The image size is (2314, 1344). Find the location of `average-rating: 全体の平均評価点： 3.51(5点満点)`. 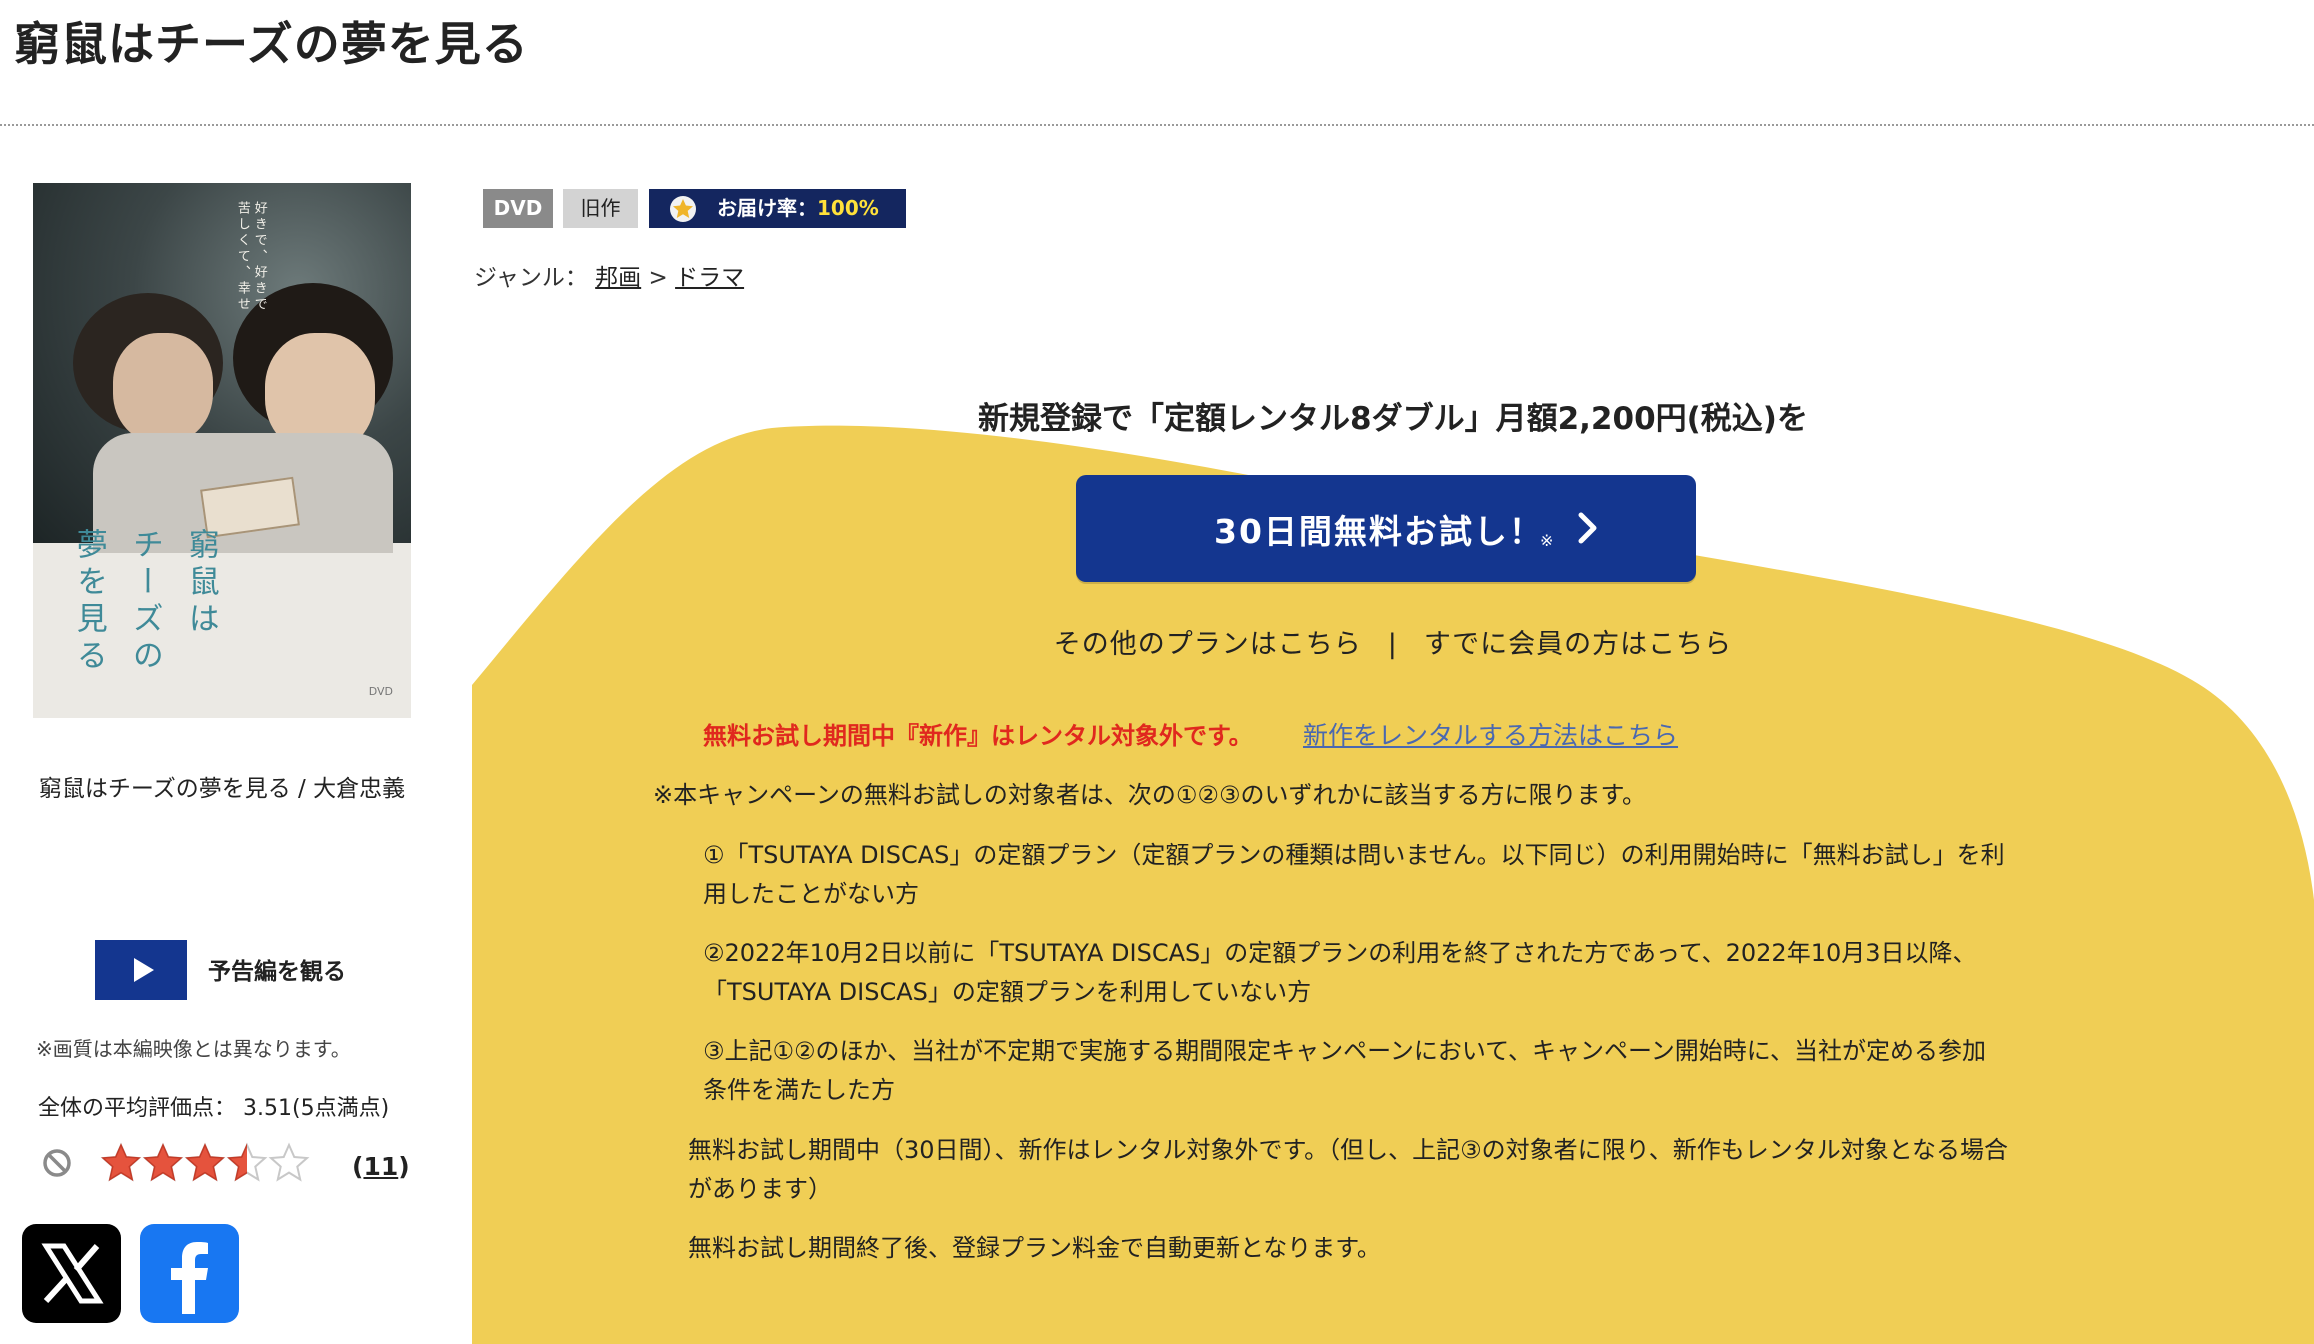

average-rating: 全体の平均評価点： 3.51(5点満点) is located at coordinates (213, 1106).